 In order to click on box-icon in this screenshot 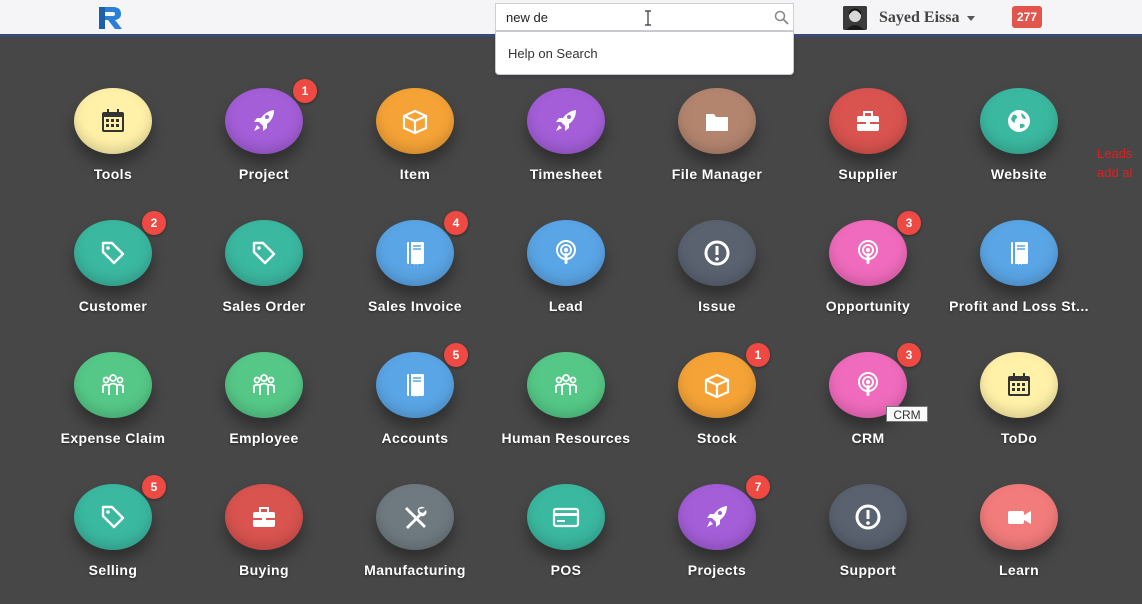, I will do `click(415, 122)`.